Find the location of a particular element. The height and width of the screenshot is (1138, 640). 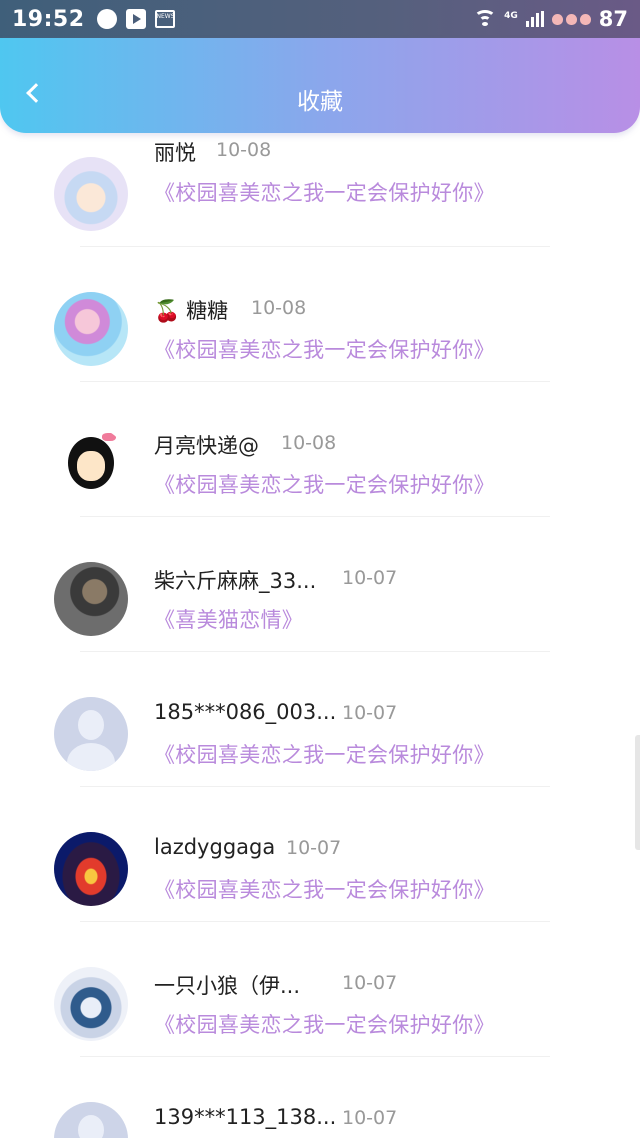

list-item: 月亮快递@ 10-08 《校园喜美恋之我一定会保护好你》 is located at coordinates (320, 448).